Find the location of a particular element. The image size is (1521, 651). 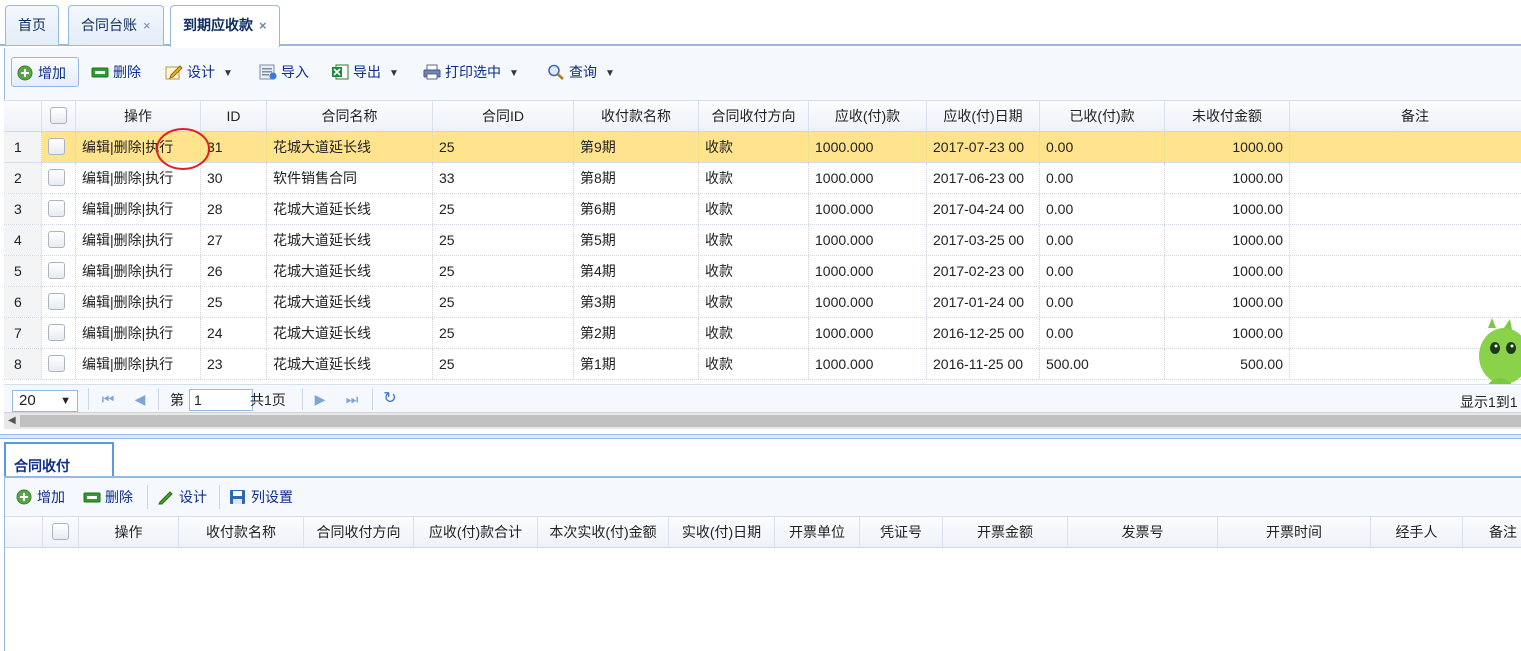

sub-delete-button: 删除 is located at coordinates (108, 497).